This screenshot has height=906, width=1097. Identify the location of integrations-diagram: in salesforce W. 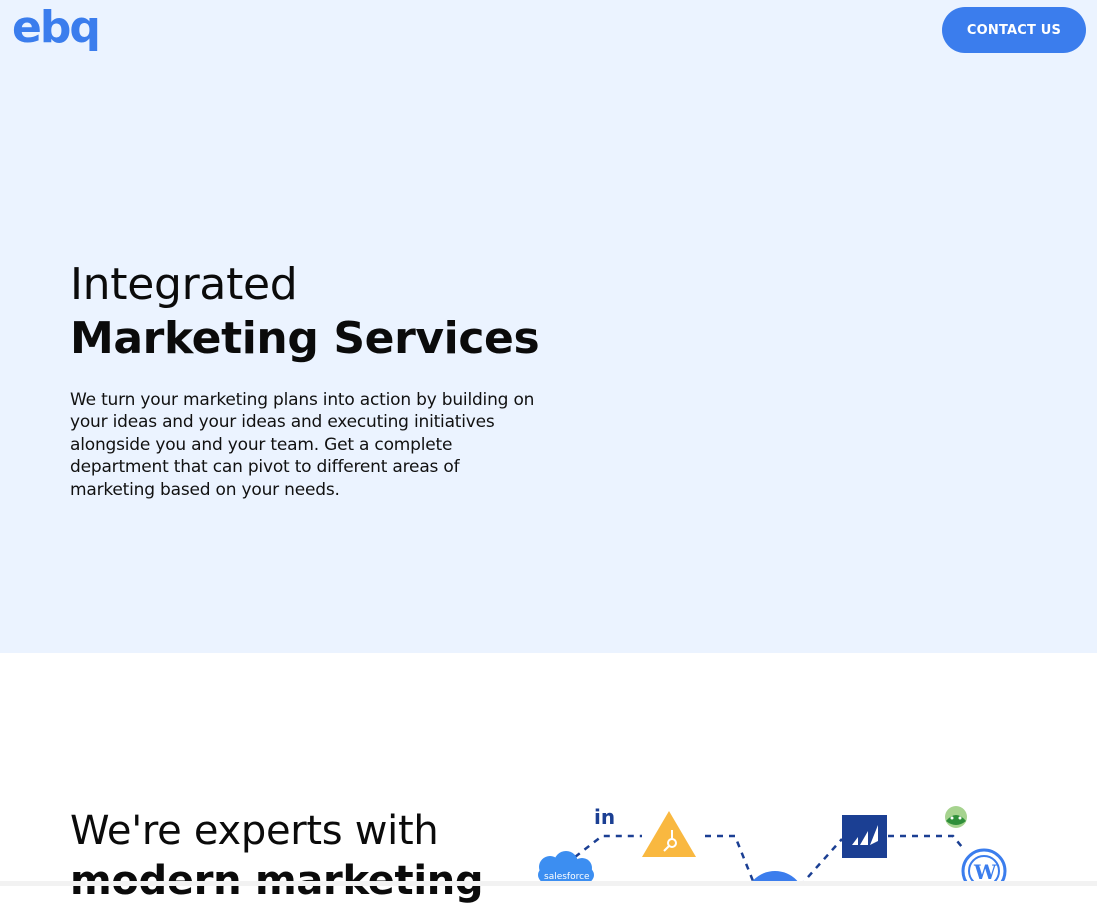
(772, 845).